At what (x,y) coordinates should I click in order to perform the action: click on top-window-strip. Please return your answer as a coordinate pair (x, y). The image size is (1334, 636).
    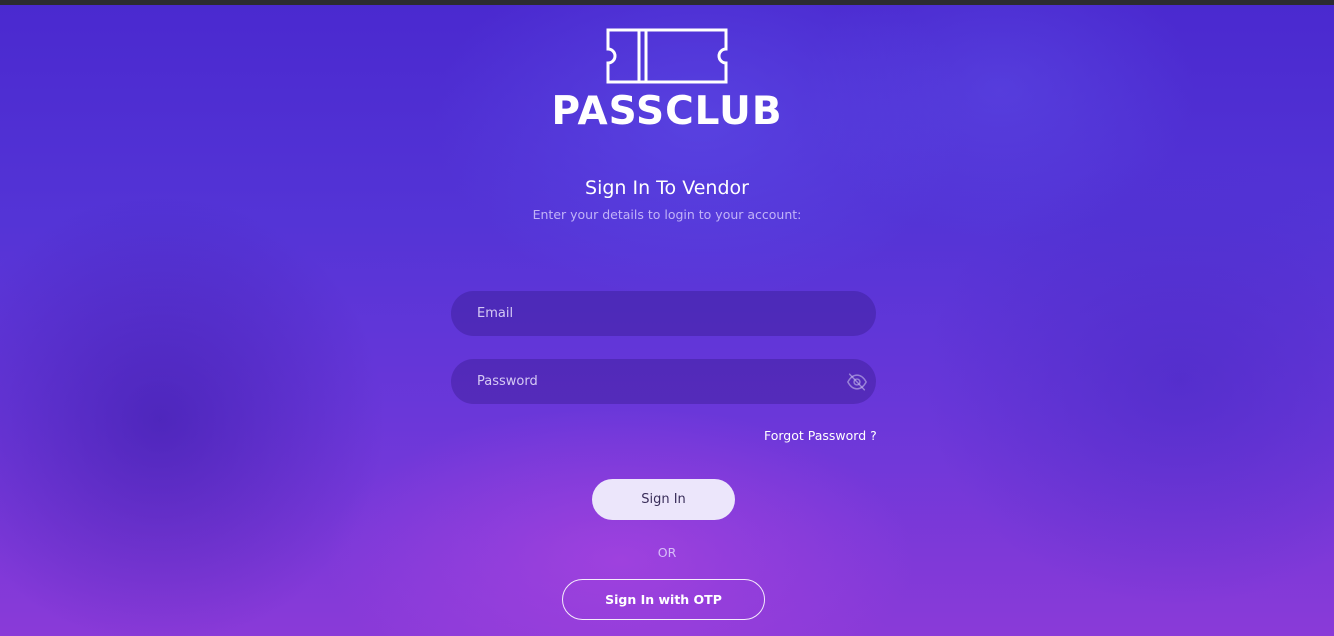
    Looking at the image, I should click on (667, 2).